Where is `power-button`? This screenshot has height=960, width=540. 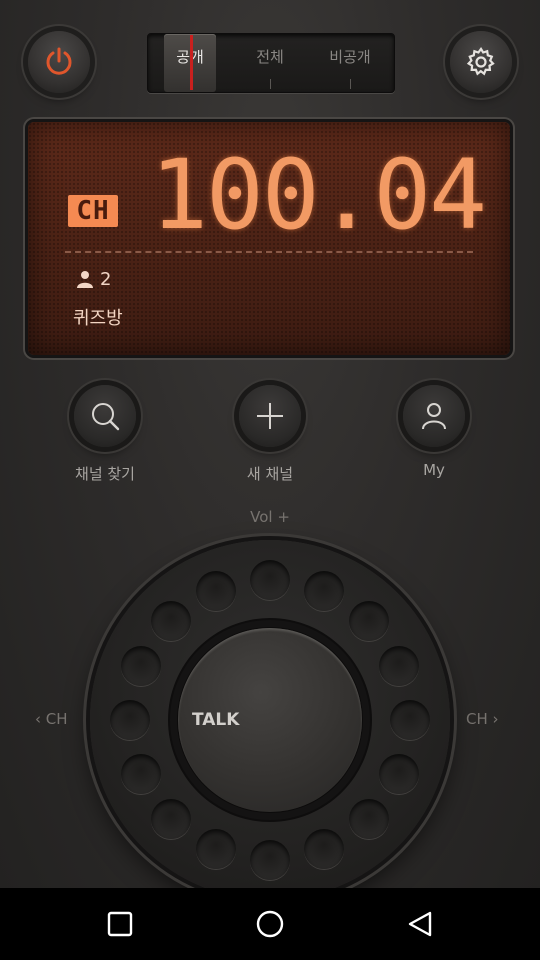
power-button is located at coordinates (59, 62).